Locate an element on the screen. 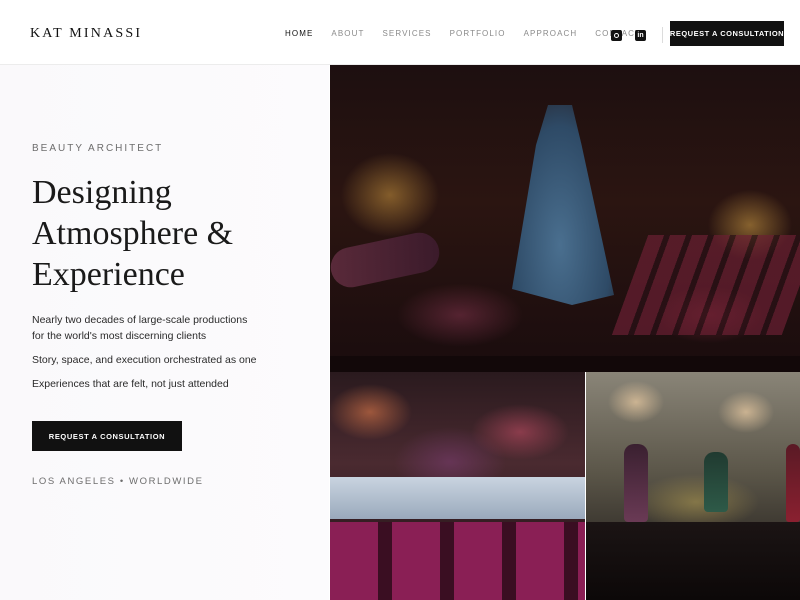  nav-about: ABOUT is located at coordinates (347, 33).